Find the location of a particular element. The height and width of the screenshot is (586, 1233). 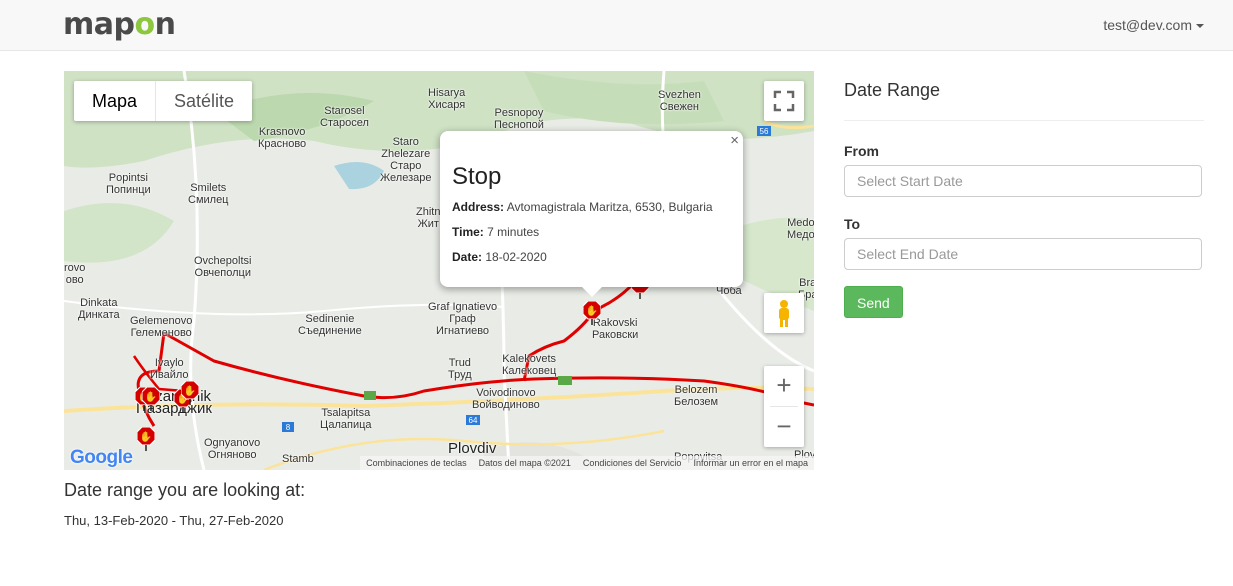

zoom-out-button: − is located at coordinates (784, 427).